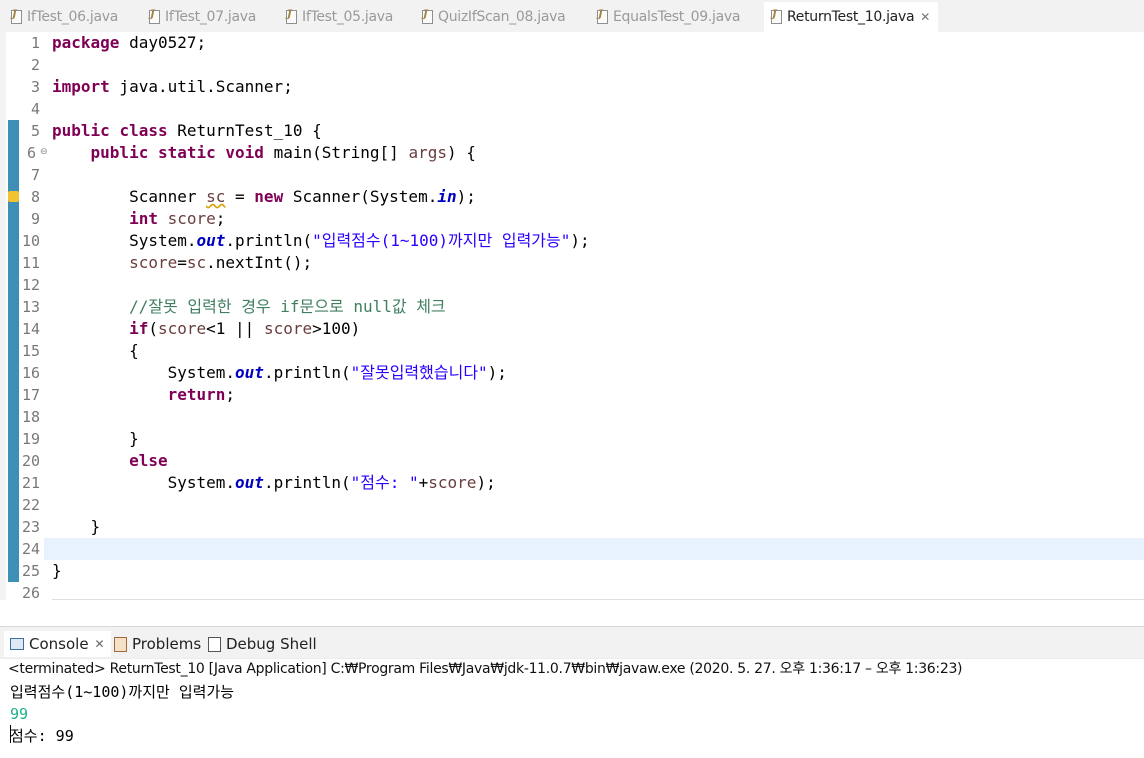  What do you see at coordinates (122, 692) in the screenshot?
I see `console-output-line: 입력점수(1~100)까지만 입력가능` at bounding box center [122, 692].